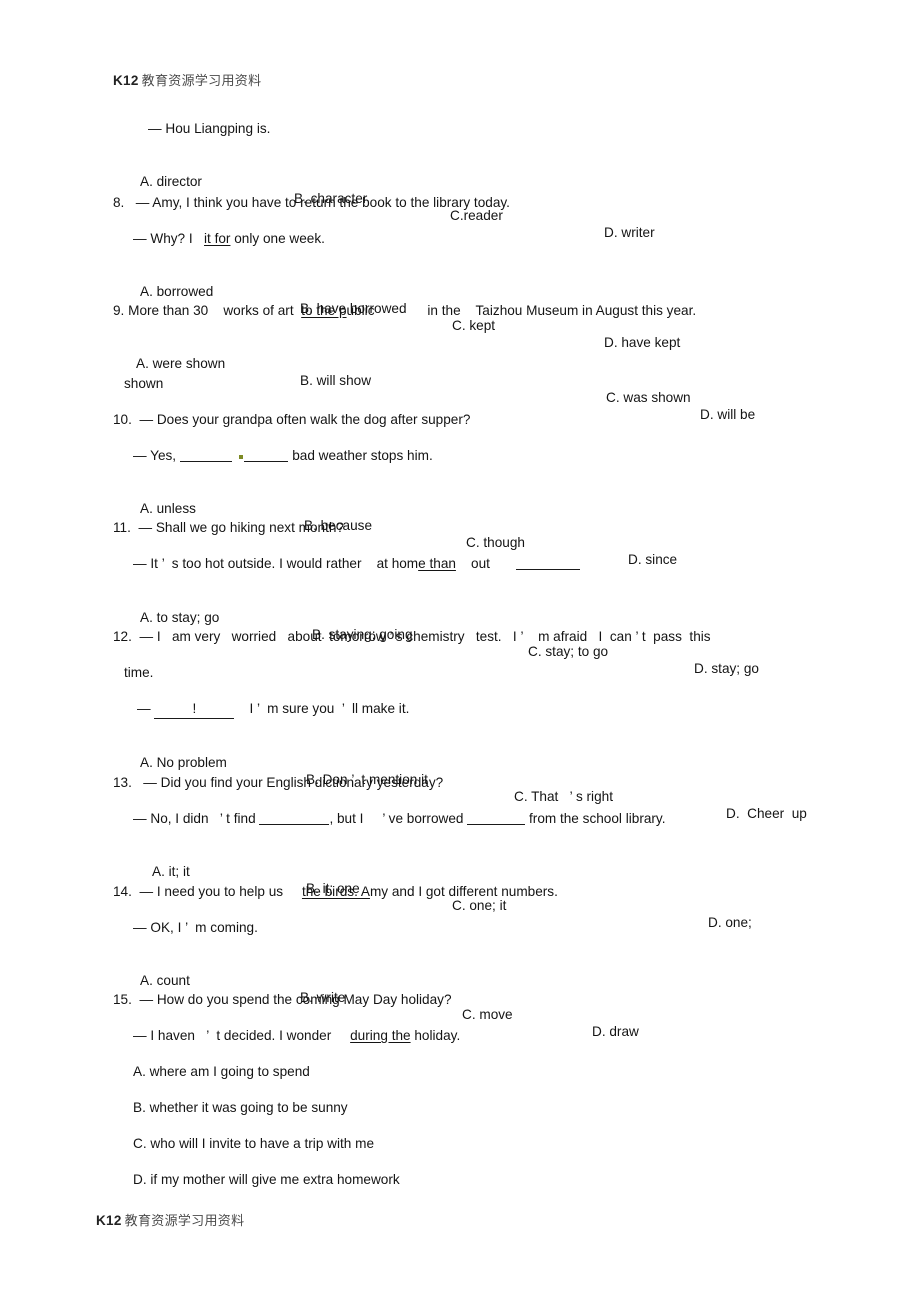 The height and width of the screenshot is (1303, 920). Describe the element at coordinates (217, 238) in the screenshot. I see `question-8-blank: it for` at that location.